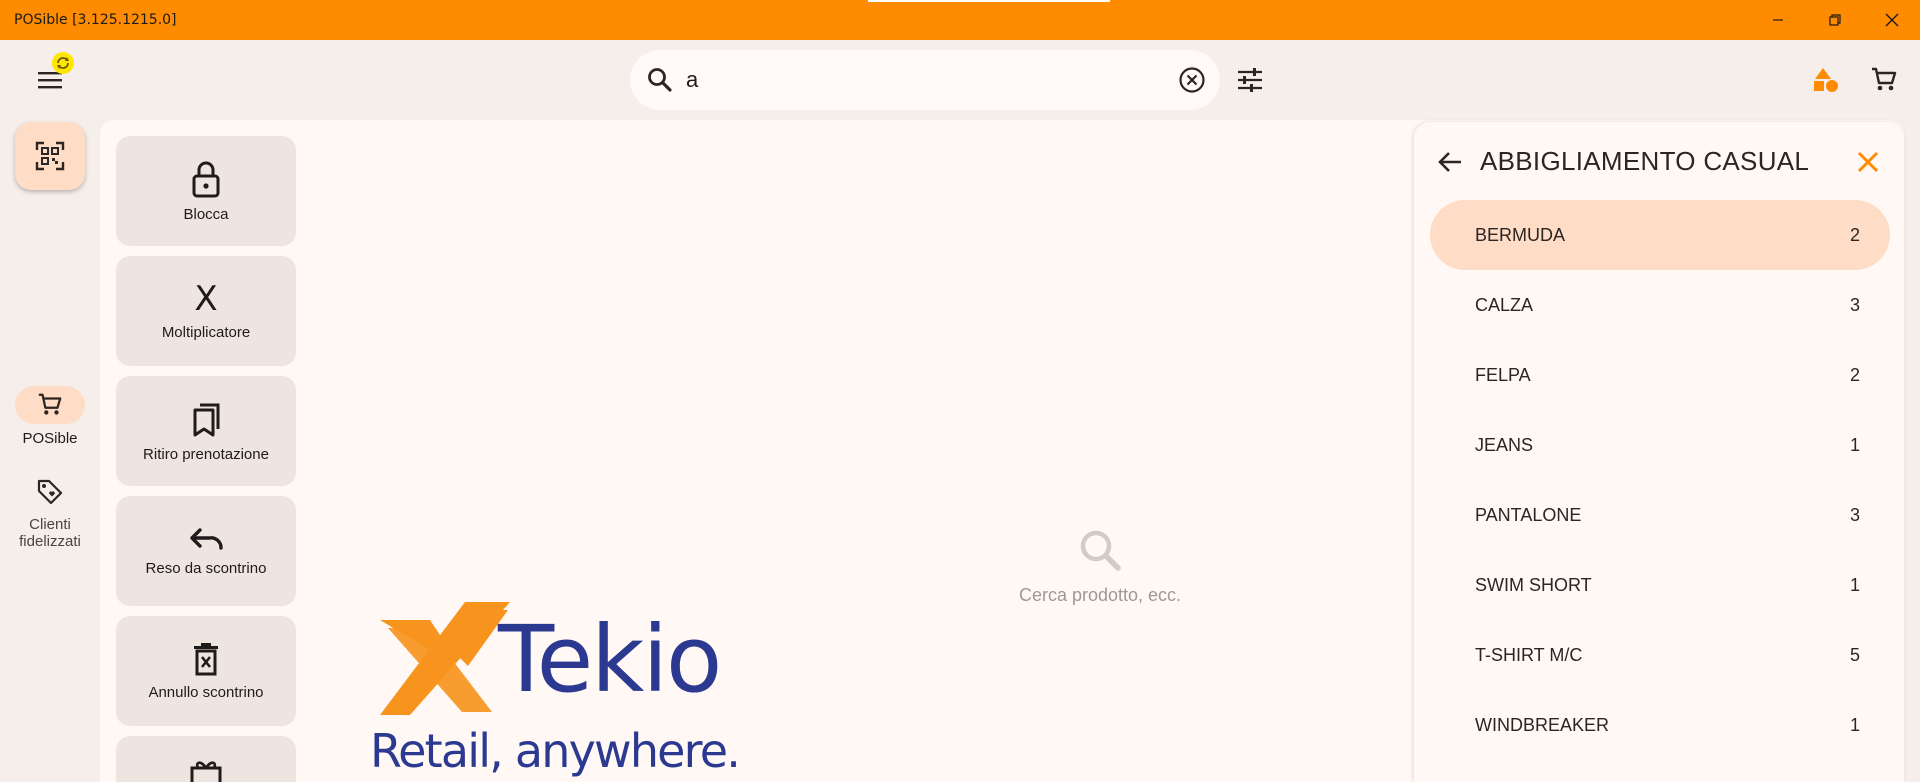 The image size is (1920, 782). Describe the element at coordinates (1660, 655) in the screenshot. I see `subcategory-item-t-shirt-mc: T-SHIRT M/C 5` at that location.